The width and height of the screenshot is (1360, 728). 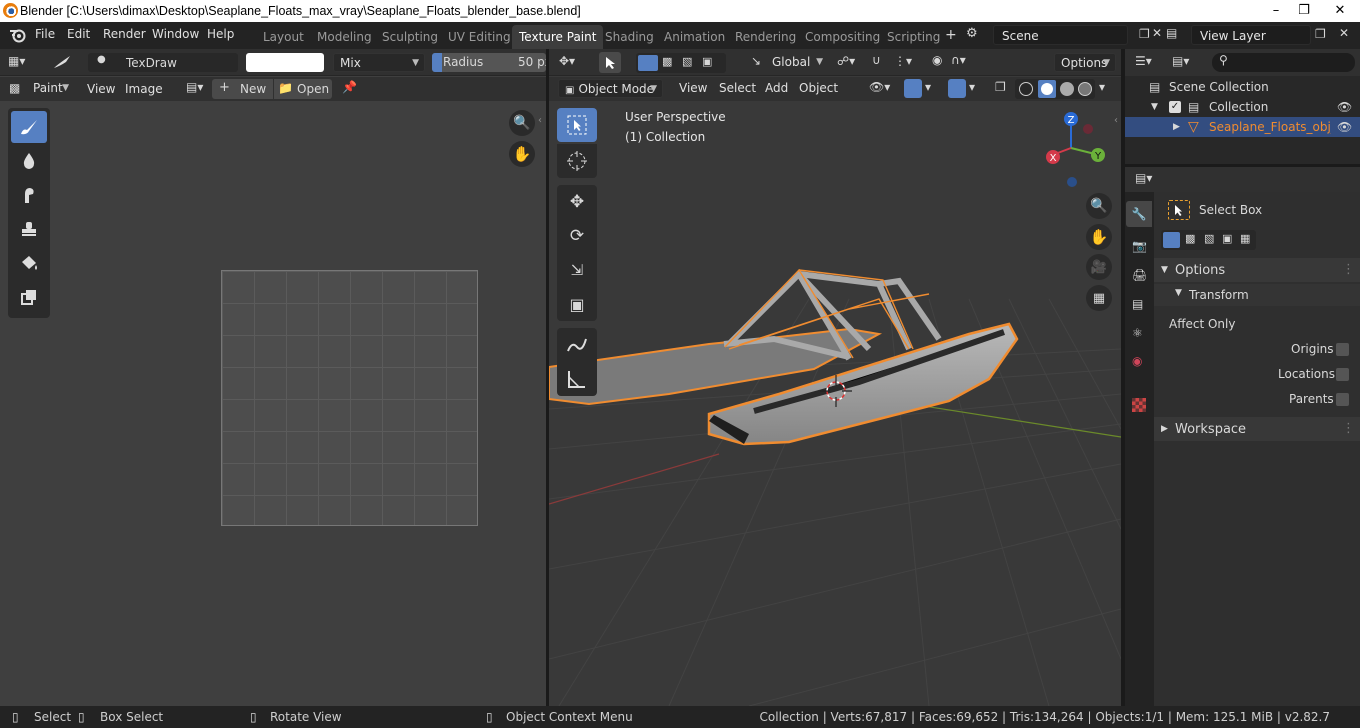 I want to click on camera-view-icon: 🎥, so click(x=1099, y=267).